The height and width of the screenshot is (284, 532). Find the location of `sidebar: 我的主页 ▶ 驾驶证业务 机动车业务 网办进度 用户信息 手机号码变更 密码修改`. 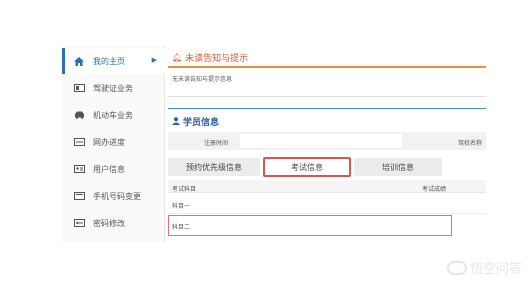

sidebar: 我的主页 ▶ 驾驶证业务 机动车业务 网办进度 用户信息 手机号码变更 密码修改 is located at coordinates (113, 144).